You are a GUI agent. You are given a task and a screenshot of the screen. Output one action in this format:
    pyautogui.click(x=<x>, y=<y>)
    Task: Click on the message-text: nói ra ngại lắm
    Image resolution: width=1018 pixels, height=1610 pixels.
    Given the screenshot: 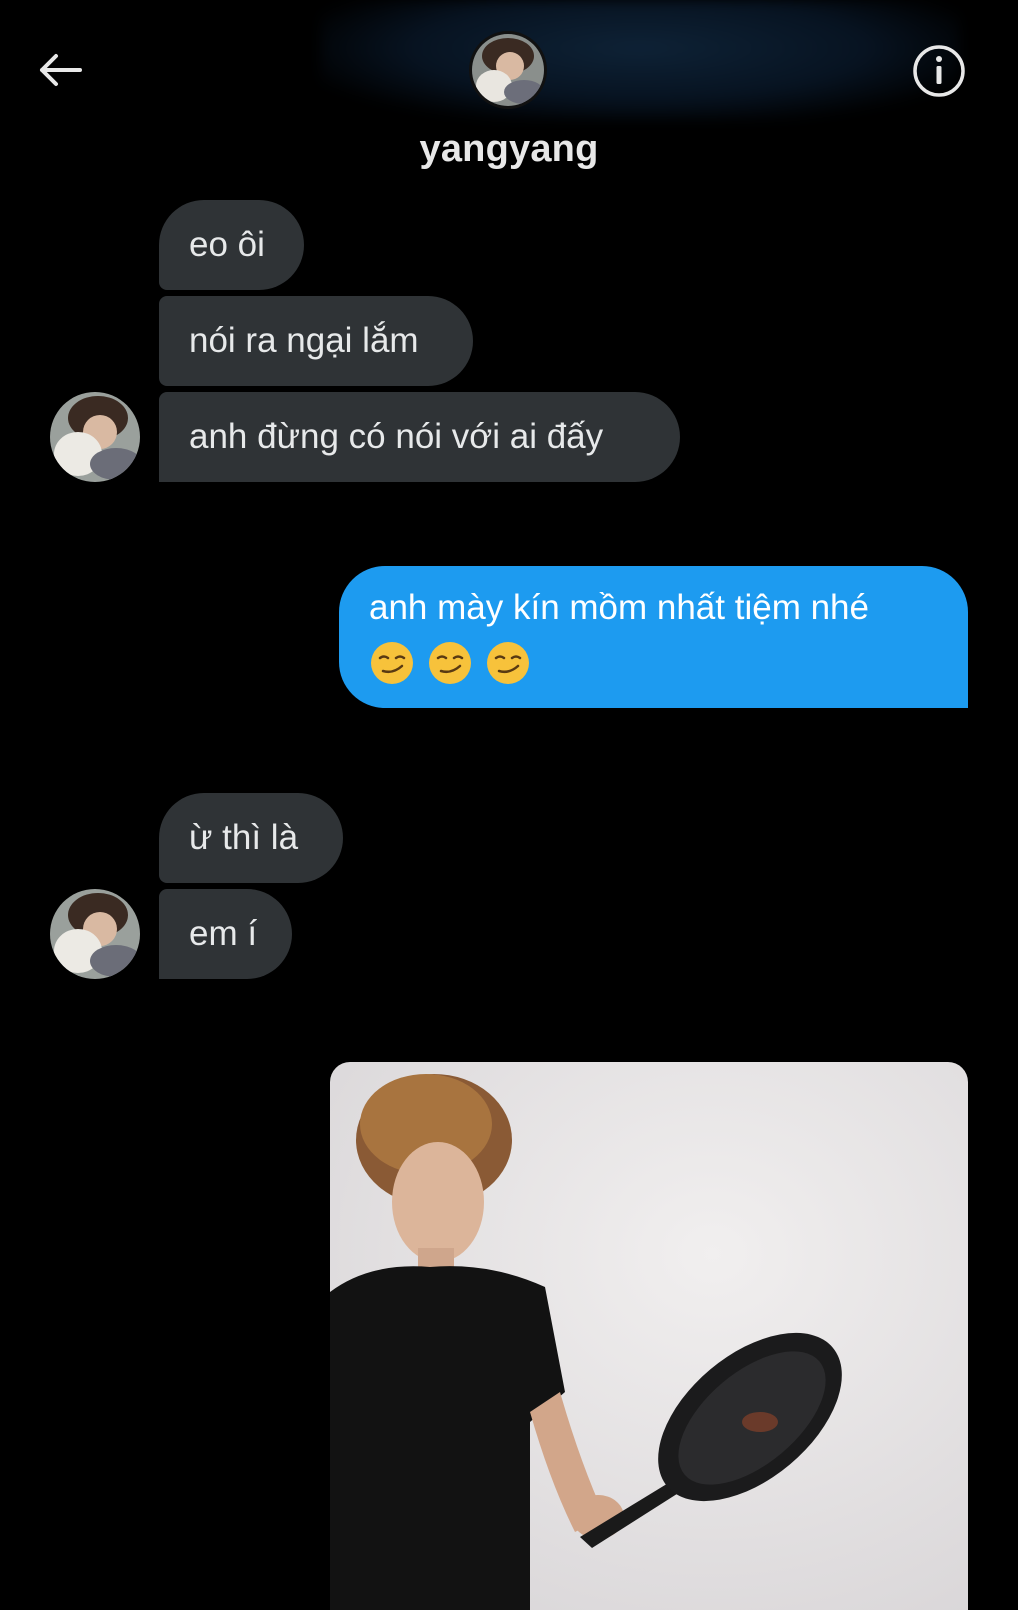 What is the action you would take?
    pyautogui.click(x=304, y=340)
    